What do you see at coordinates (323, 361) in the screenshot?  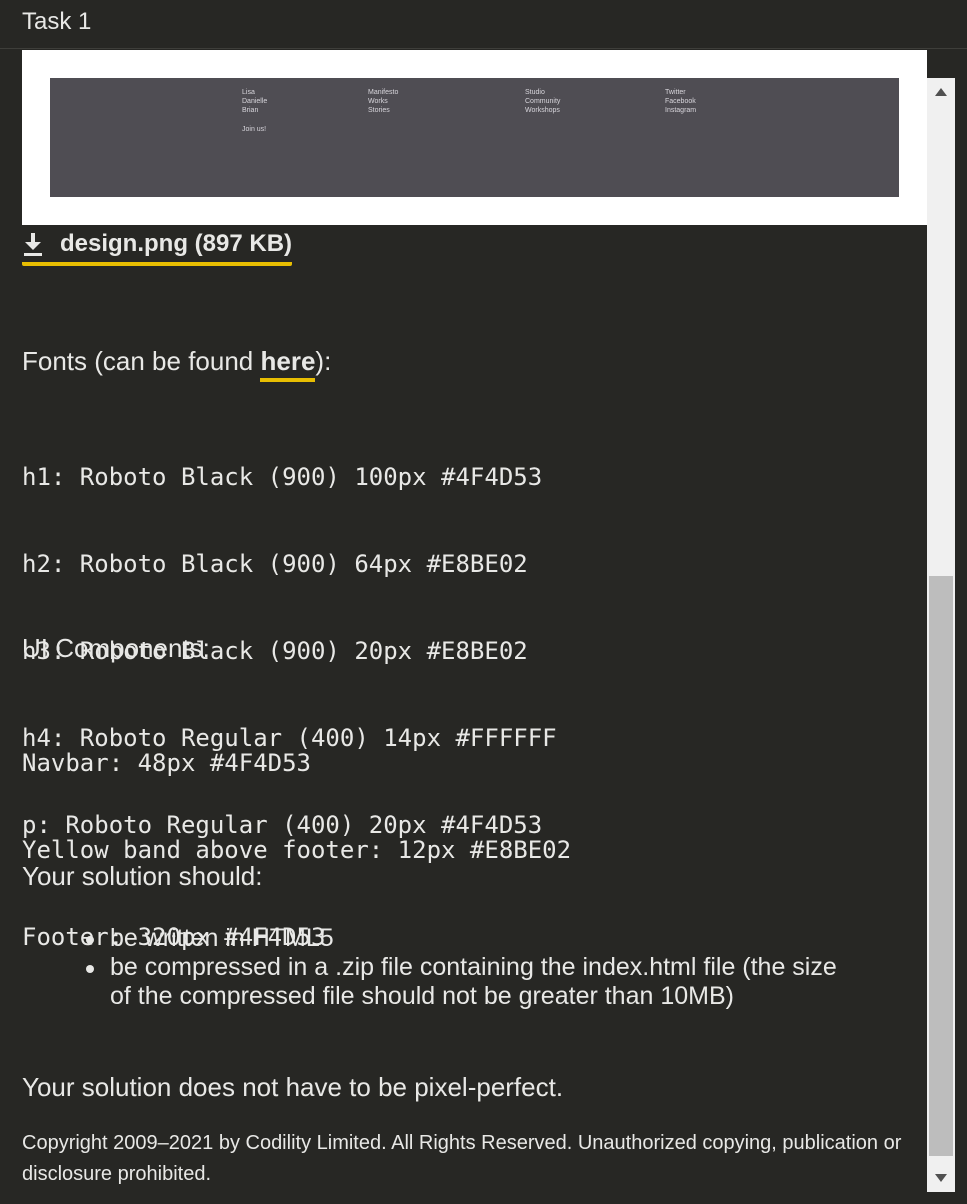 I see `fonts-heading-suffix: ):` at bounding box center [323, 361].